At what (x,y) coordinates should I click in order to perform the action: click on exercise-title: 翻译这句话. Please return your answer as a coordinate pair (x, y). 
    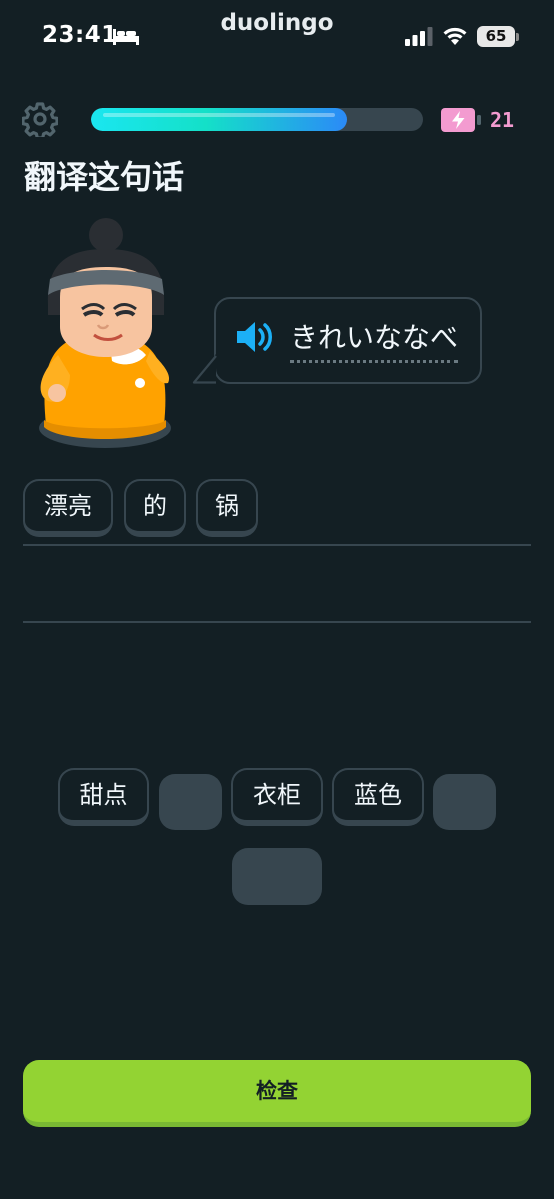
    Looking at the image, I should click on (104, 177).